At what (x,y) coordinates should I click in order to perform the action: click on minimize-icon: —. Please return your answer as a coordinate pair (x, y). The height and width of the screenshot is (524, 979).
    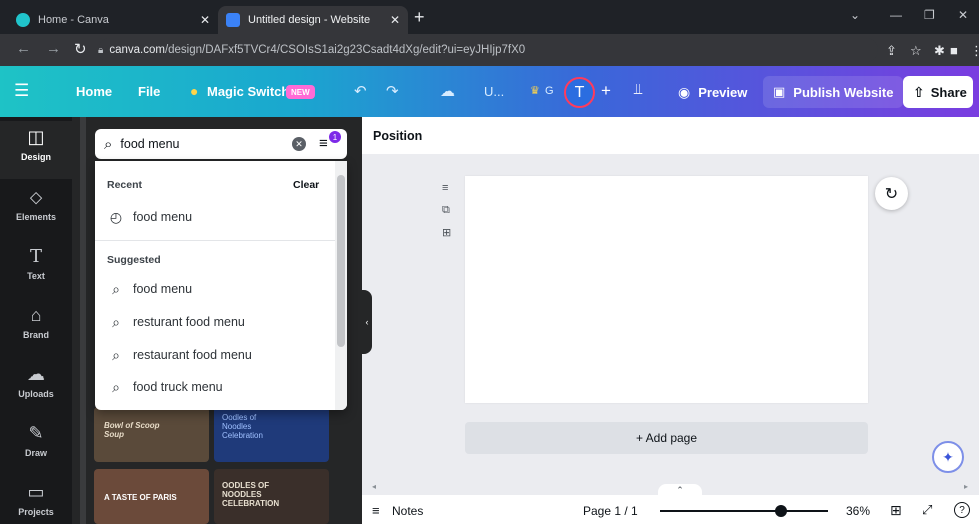
    Looking at the image, I should click on (896, 15).